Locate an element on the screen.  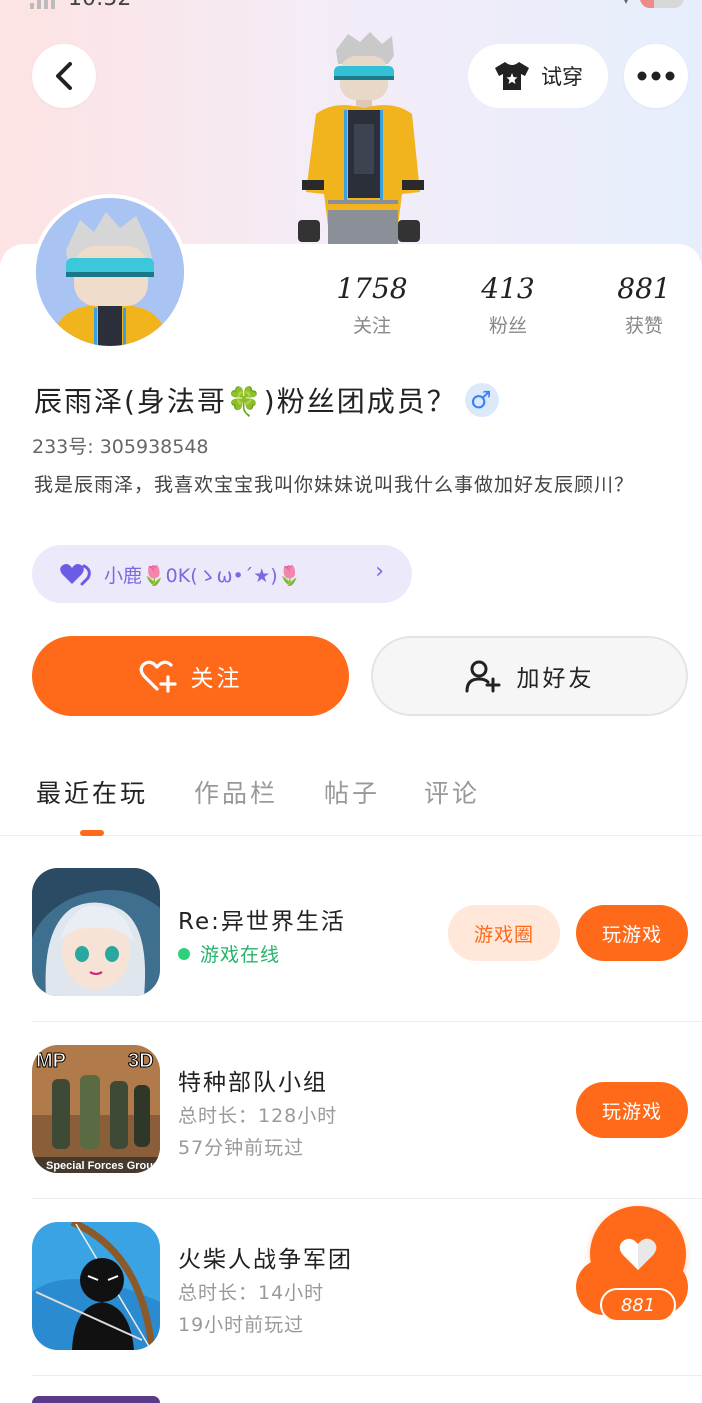
status-time: 10:52 is located at coordinates (99, 5).